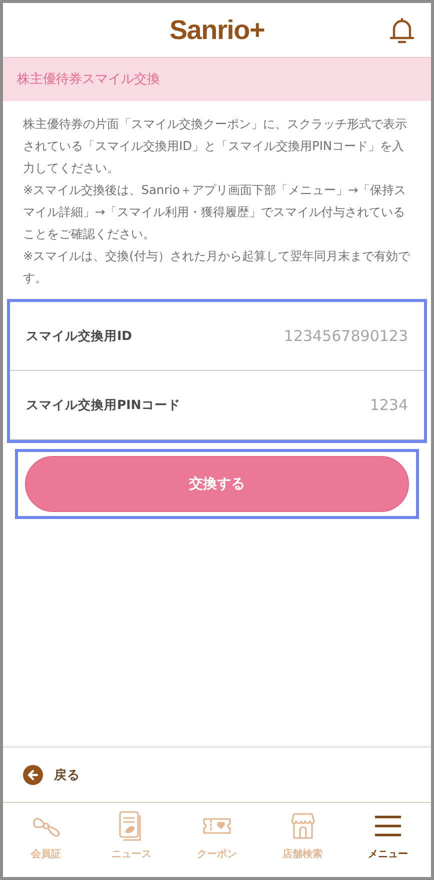  What do you see at coordinates (217, 30) in the screenshot?
I see `app-logo: Sanrio+` at bounding box center [217, 30].